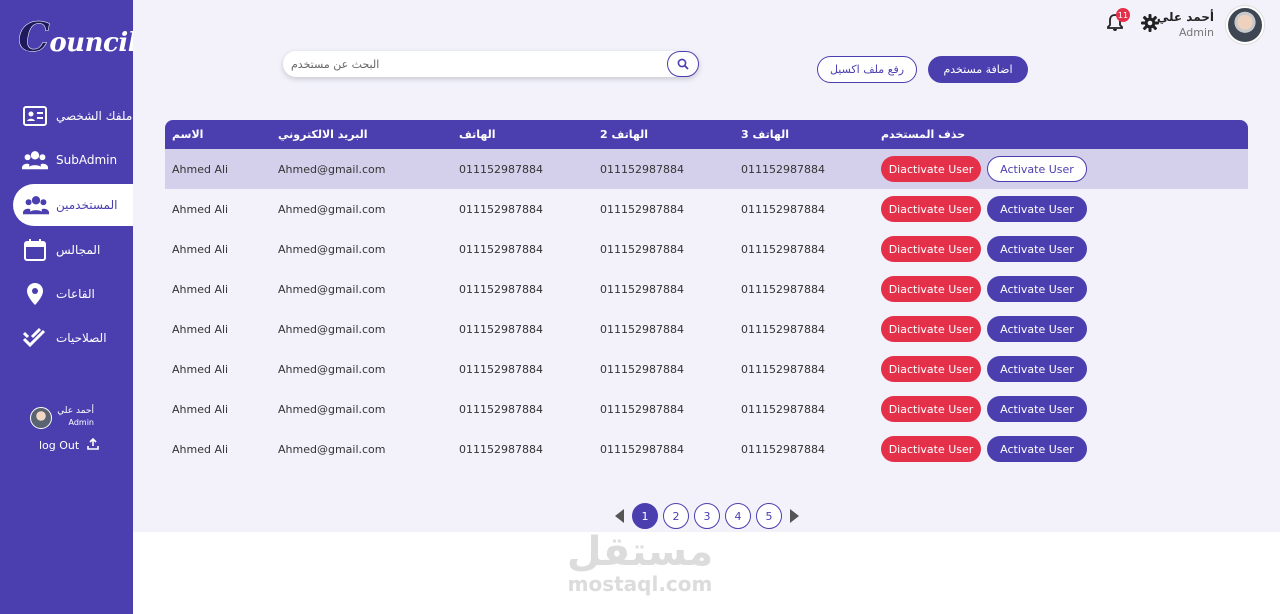 The image size is (1280, 614). What do you see at coordinates (35, 160) in the screenshot?
I see `users-group-icon` at bounding box center [35, 160].